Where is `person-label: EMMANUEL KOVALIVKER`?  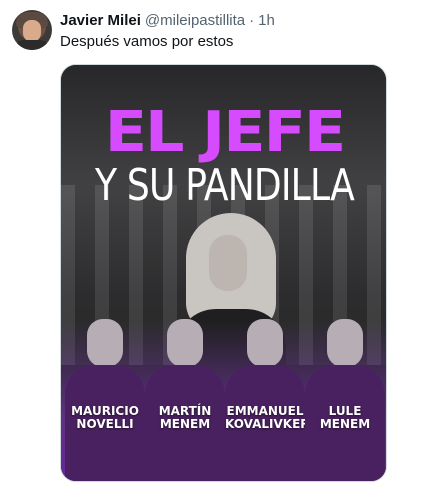 person-label: EMMANUEL KOVALIVKER is located at coordinates (267, 418).